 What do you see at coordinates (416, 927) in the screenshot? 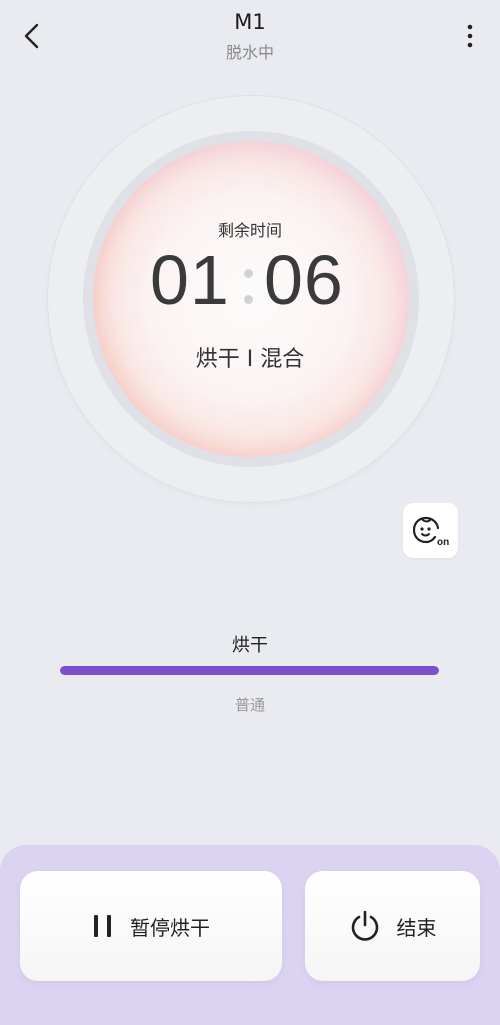
I see `end-button-label: 结束` at bounding box center [416, 927].